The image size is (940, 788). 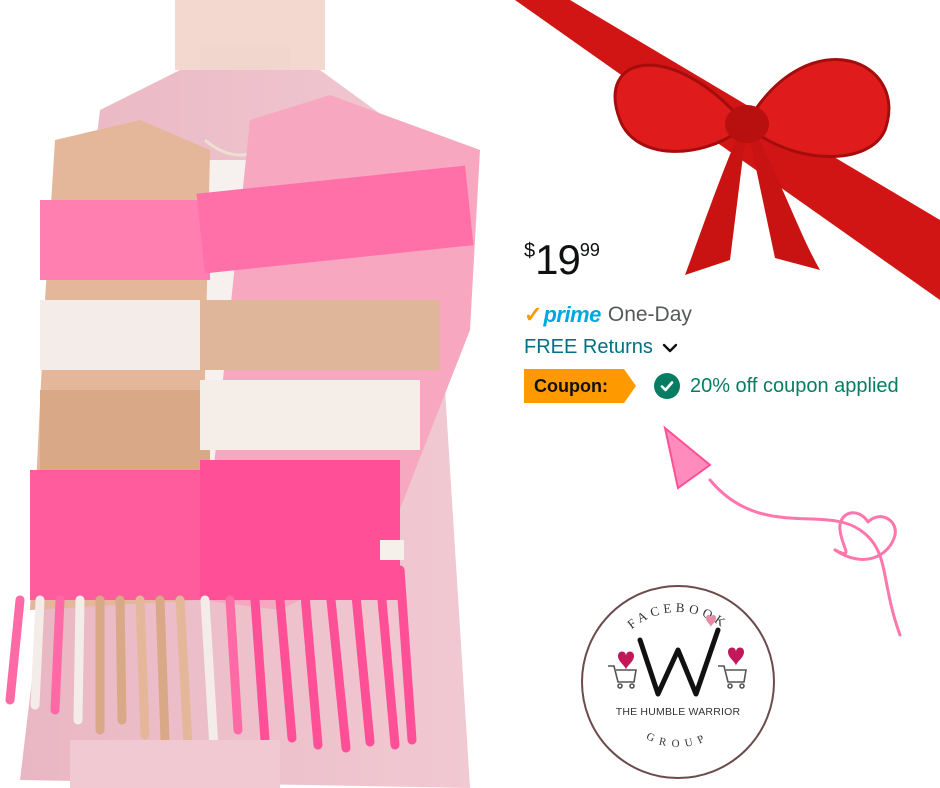 What do you see at coordinates (649, 314) in the screenshot?
I see `delivery-speed: One-Day` at bounding box center [649, 314].